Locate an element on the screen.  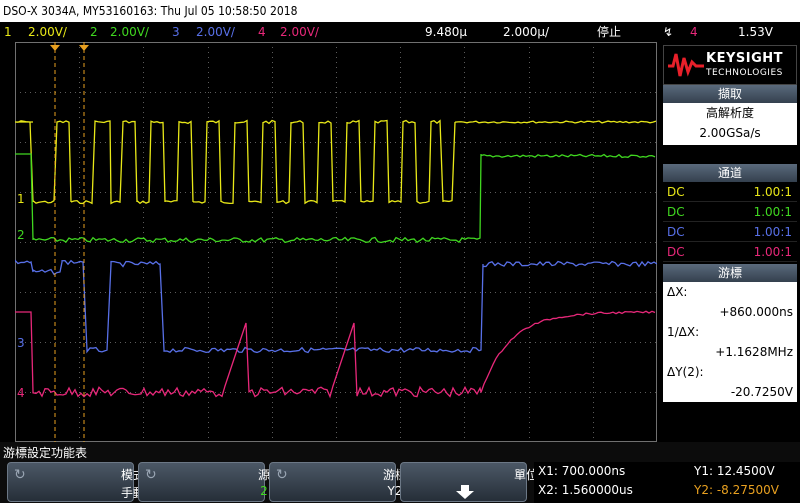
menu-title: 游標設定功能表 is located at coordinates (45, 453).